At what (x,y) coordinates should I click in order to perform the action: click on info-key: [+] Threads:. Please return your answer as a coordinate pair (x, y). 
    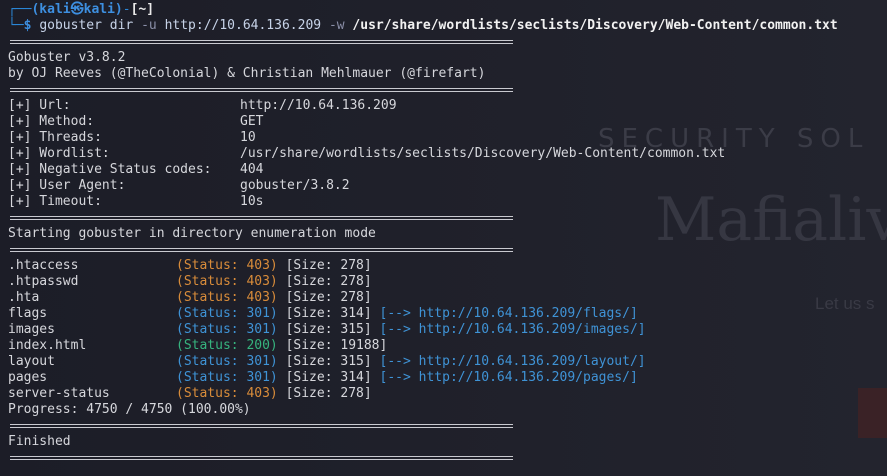
    Looking at the image, I should click on (55, 137).